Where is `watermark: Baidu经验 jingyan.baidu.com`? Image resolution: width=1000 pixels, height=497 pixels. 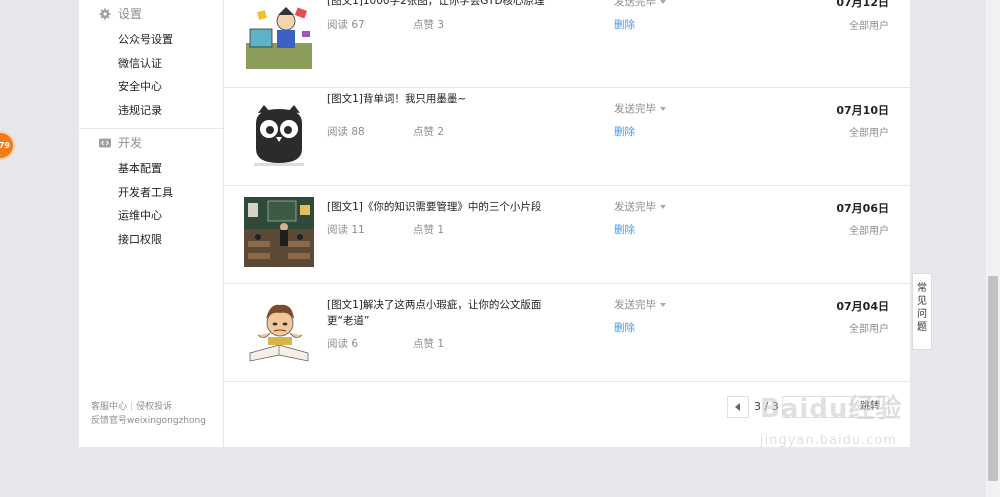 watermark: Baidu经验 jingyan.baidu.com is located at coordinates (855, 428).